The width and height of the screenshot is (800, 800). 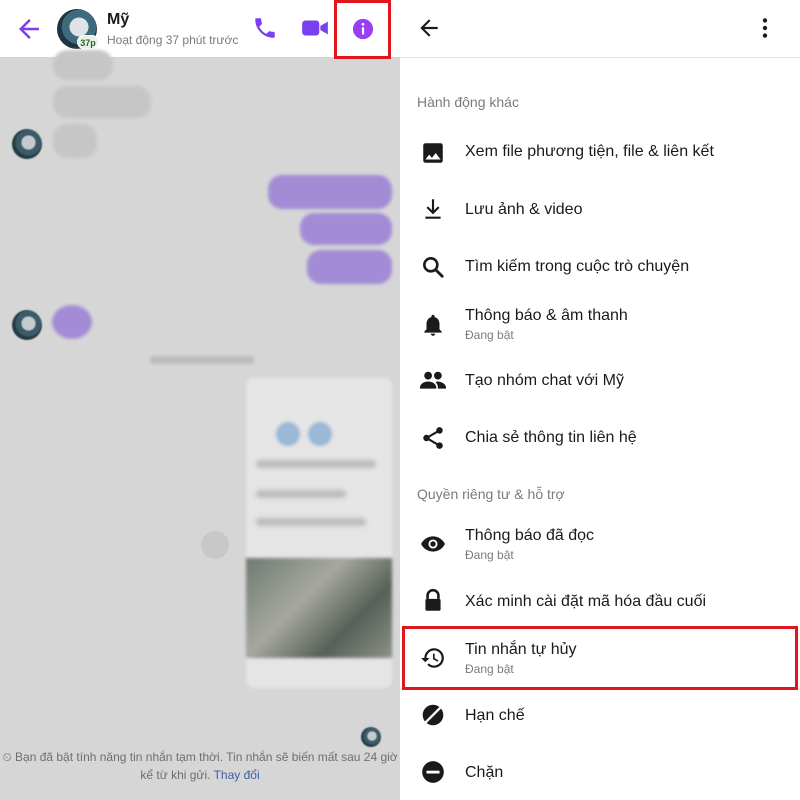 I want to click on block-icon, so click(x=433, y=772).